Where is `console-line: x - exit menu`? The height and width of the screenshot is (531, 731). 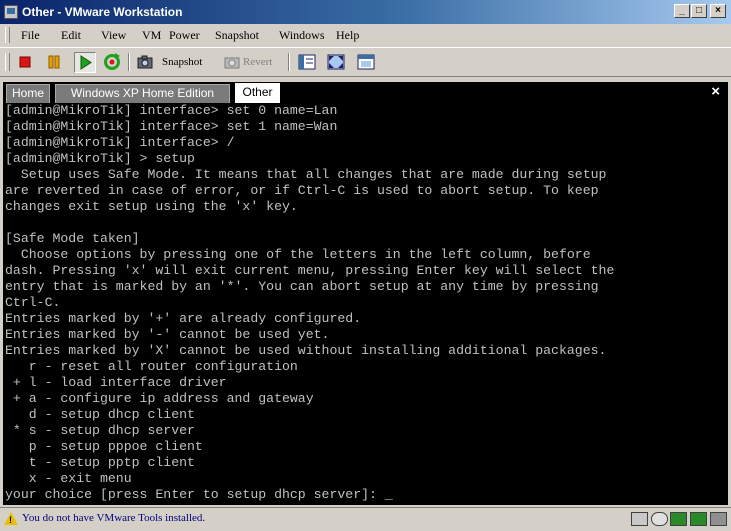
console-line: x - exit menu is located at coordinates (68, 478).